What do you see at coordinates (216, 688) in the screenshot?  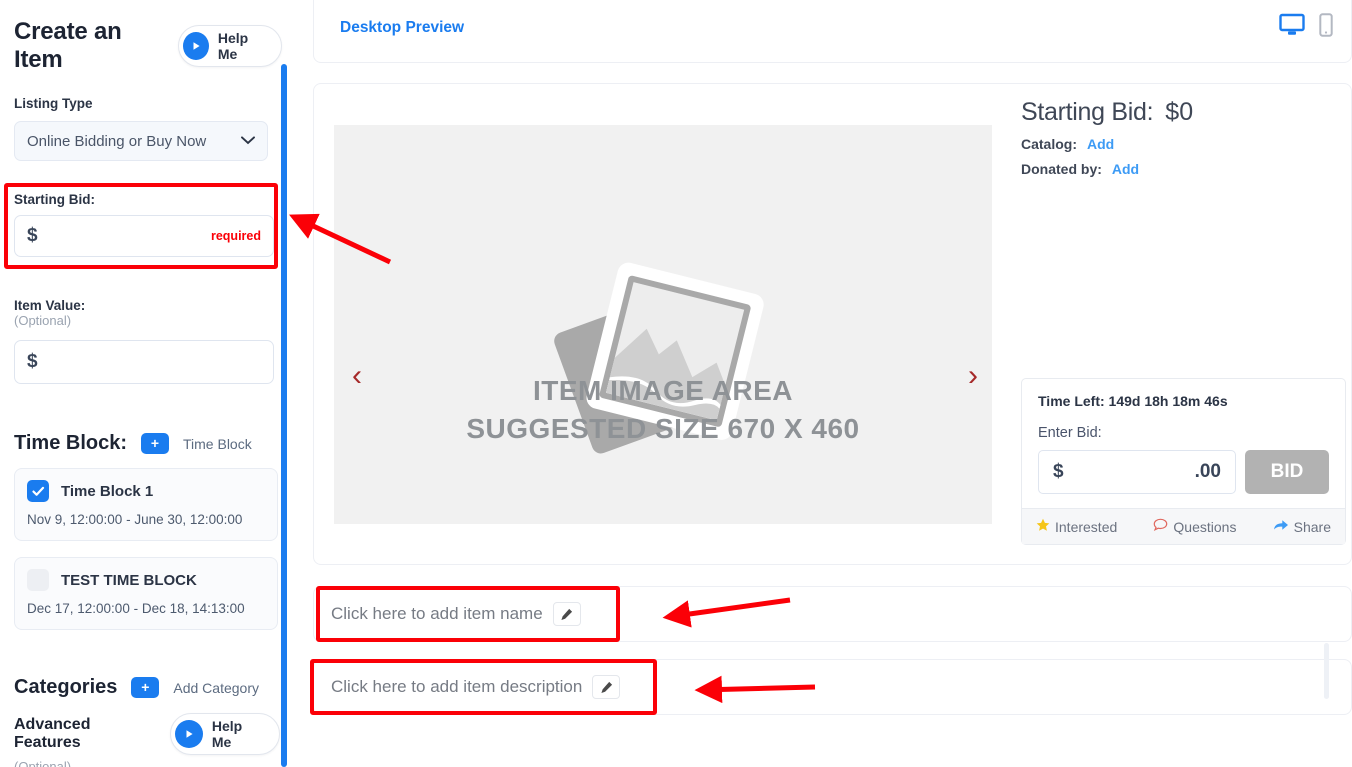 I see `add-category-link: Add Category` at bounding box center [216, 688].